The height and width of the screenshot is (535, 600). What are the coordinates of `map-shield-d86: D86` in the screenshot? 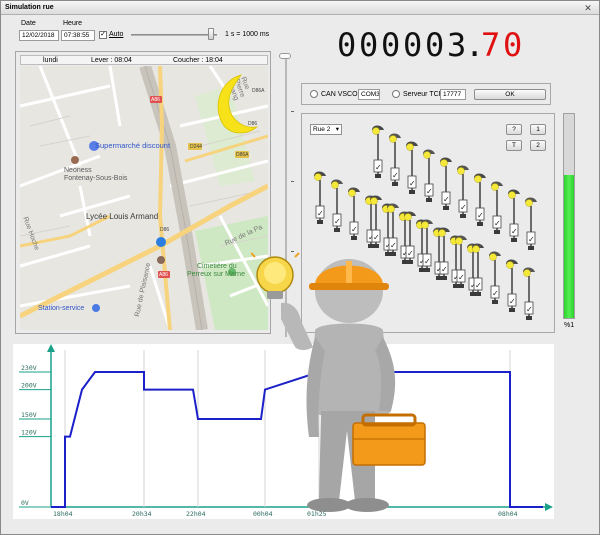 It's located at (165, 230).